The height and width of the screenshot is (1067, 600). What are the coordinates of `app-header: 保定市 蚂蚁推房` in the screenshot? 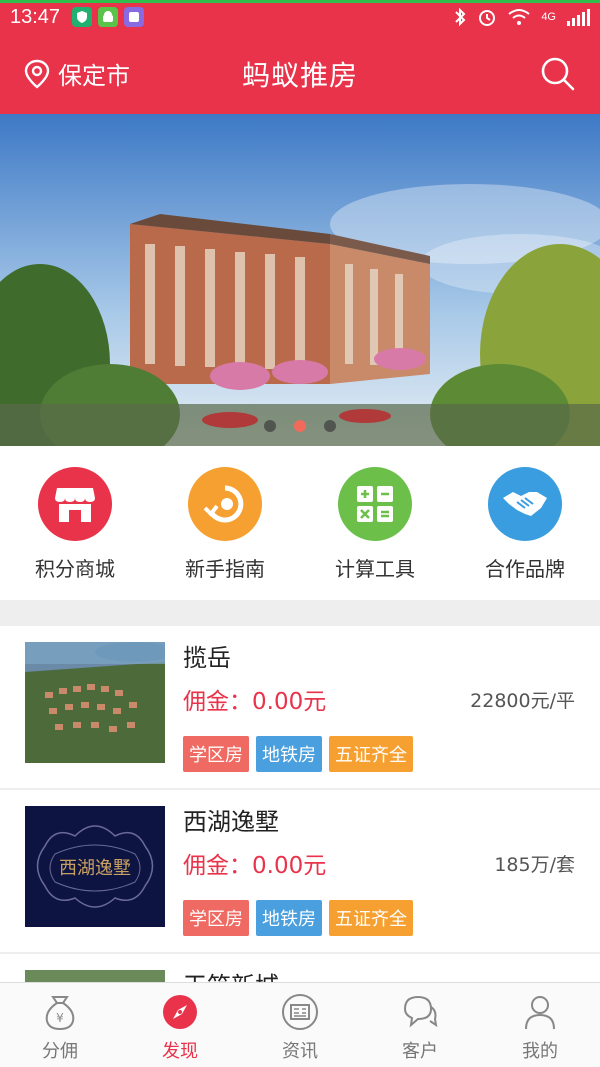 It's located at (300, 74).